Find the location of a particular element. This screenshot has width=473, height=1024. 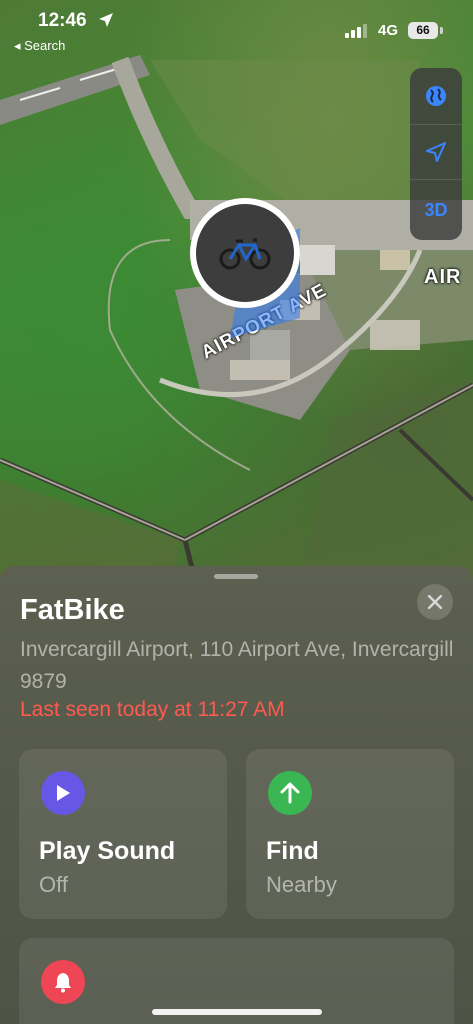

pin-ring is located at coordinates (245, 253).